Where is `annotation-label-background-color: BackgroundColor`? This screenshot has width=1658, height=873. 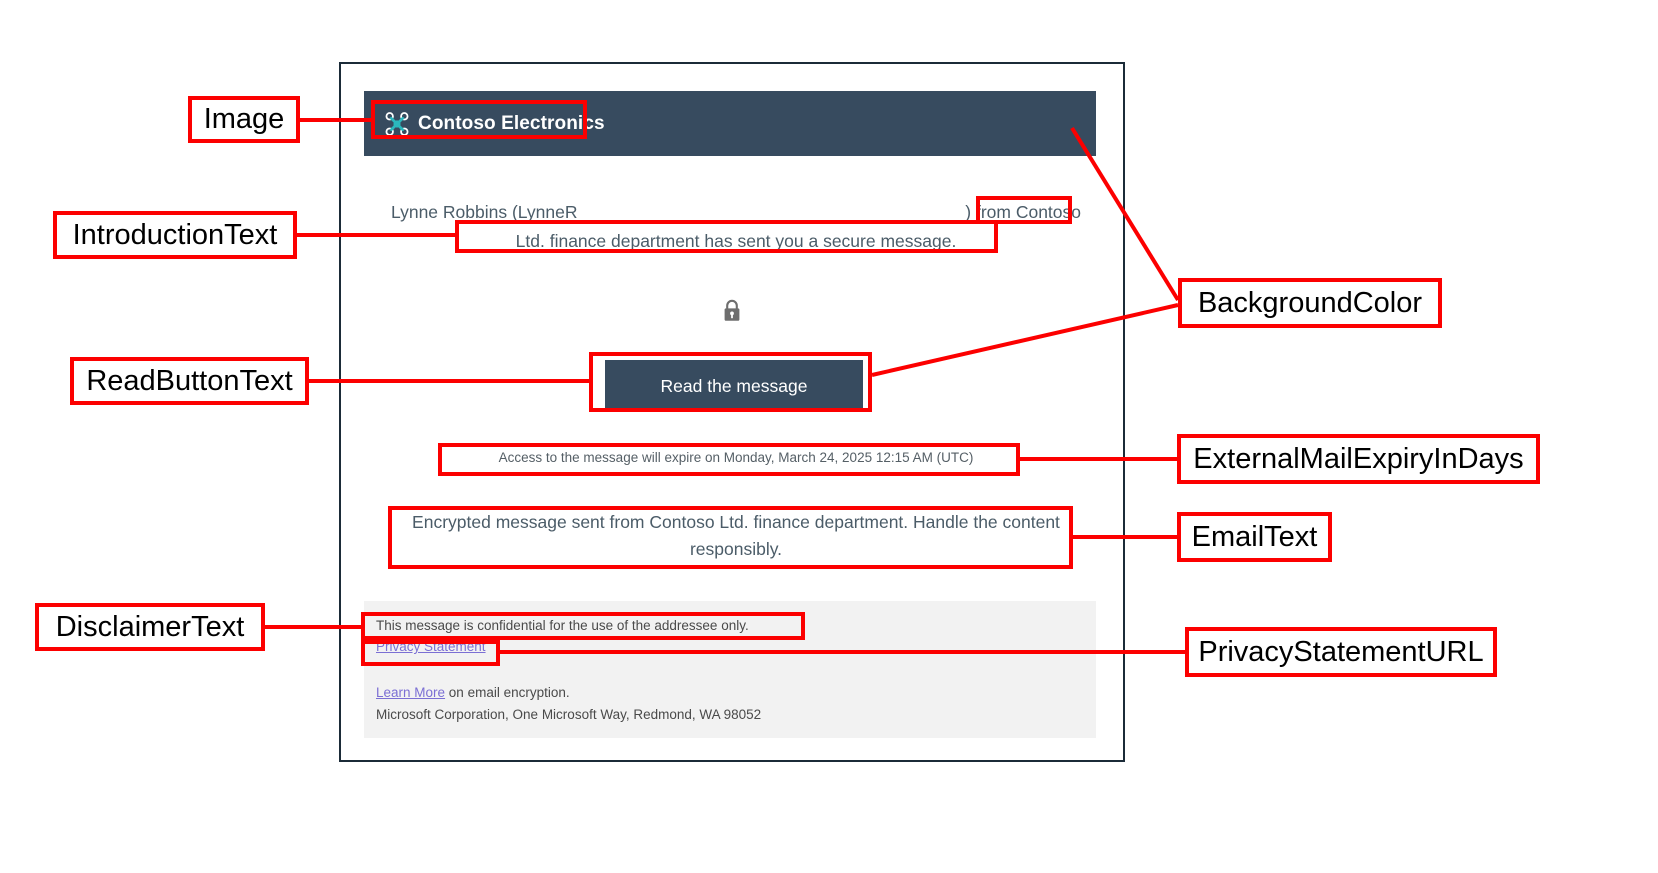
annotation-label-background-color: BackgroundColor is located at coordinates (1310, 303).